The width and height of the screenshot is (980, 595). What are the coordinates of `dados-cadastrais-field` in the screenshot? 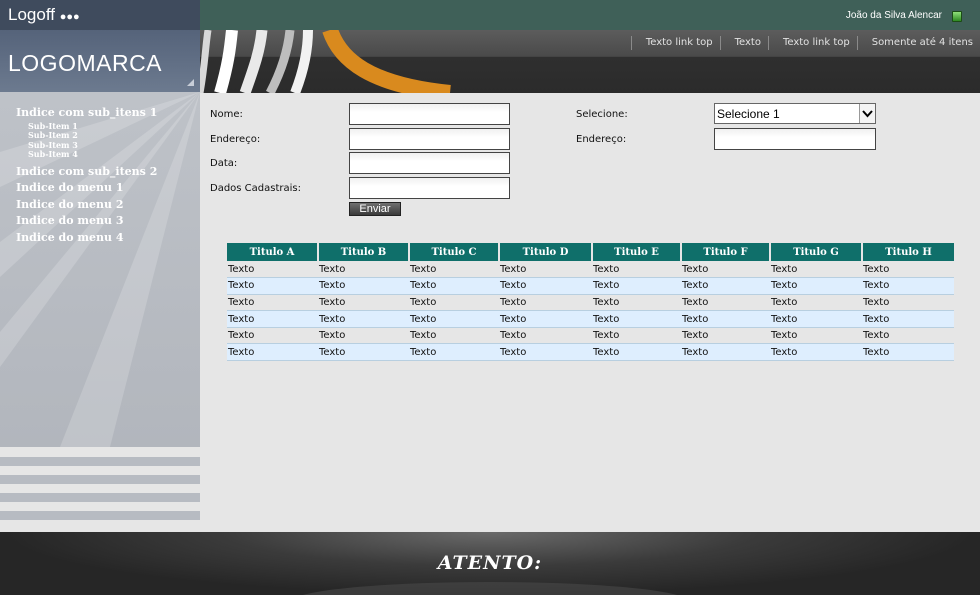 It's located at (429, 188).